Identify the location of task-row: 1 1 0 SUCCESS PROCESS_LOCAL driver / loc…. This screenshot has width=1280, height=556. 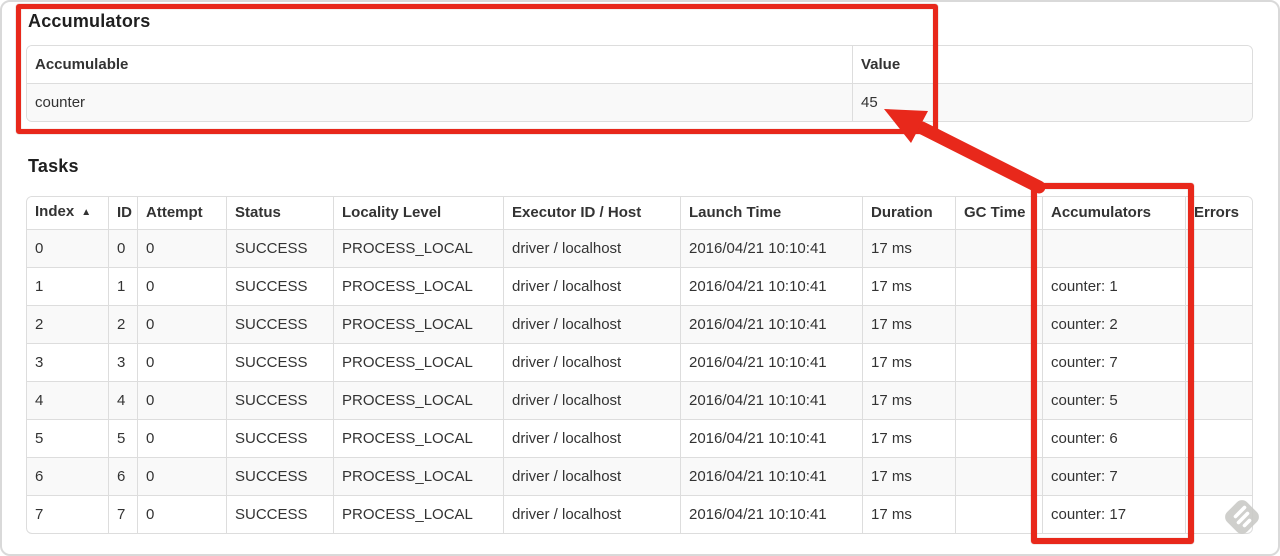
(639, 287).